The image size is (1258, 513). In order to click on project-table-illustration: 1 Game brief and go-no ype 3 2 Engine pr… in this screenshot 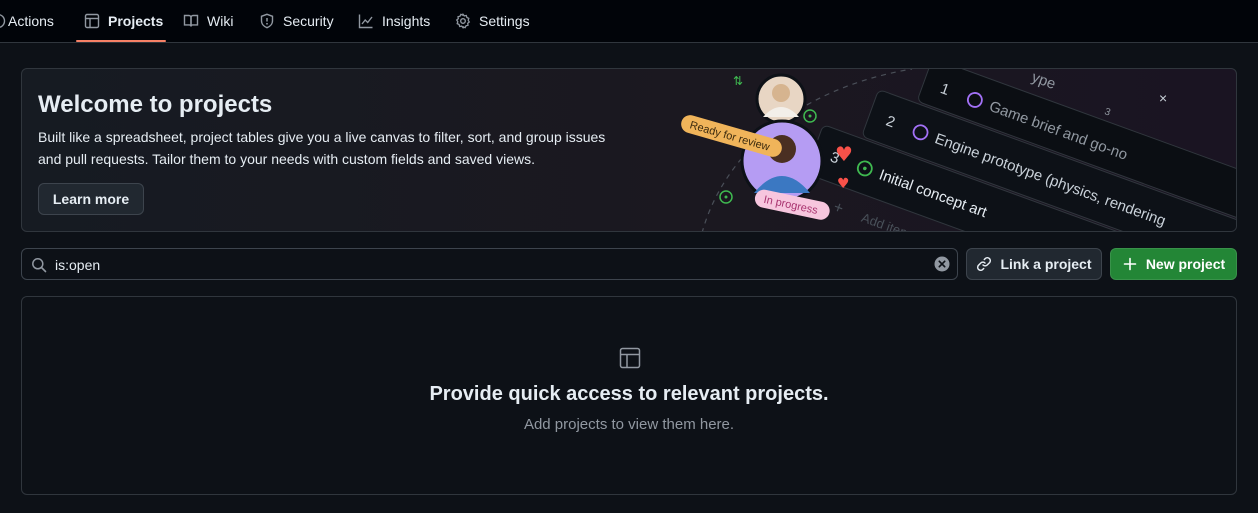, I will do `click(1021, 150)`.